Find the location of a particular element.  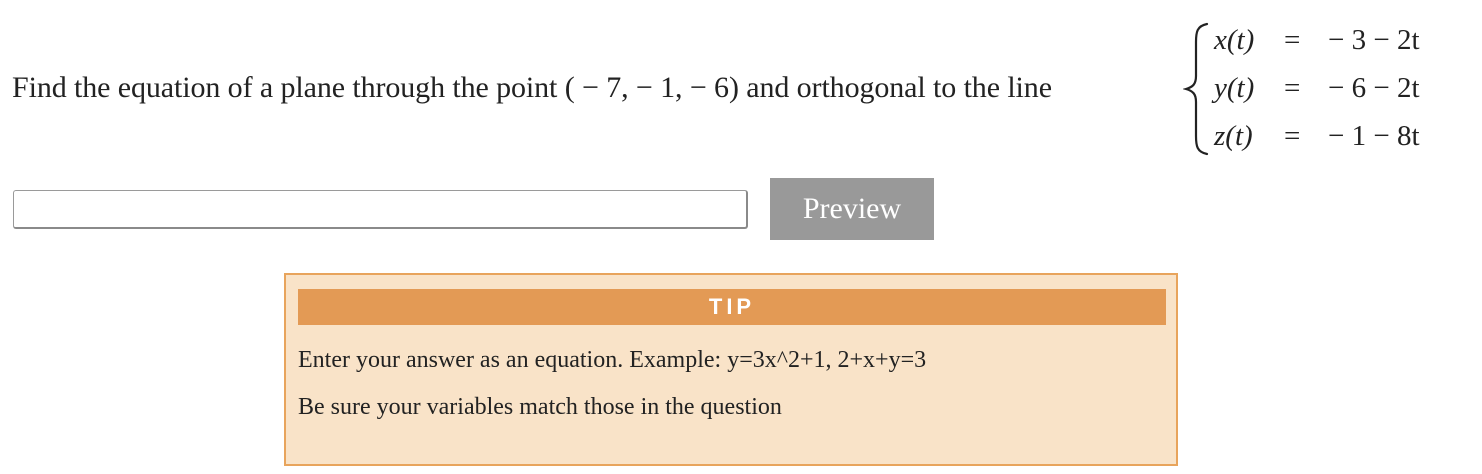

equation-rhs: − 6 − 2t is located at coordinates (1374, 88).